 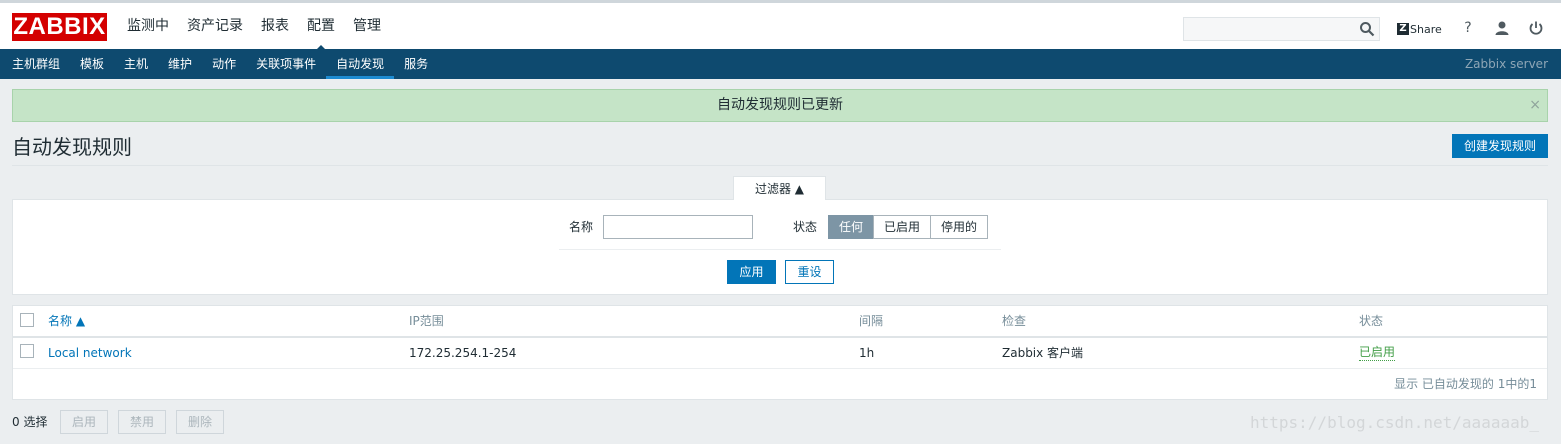 What do you see at coordinates (1014, 321) in the screenshot?
I see `column-header-checks: 检查` at bounding box center [1014, 321].